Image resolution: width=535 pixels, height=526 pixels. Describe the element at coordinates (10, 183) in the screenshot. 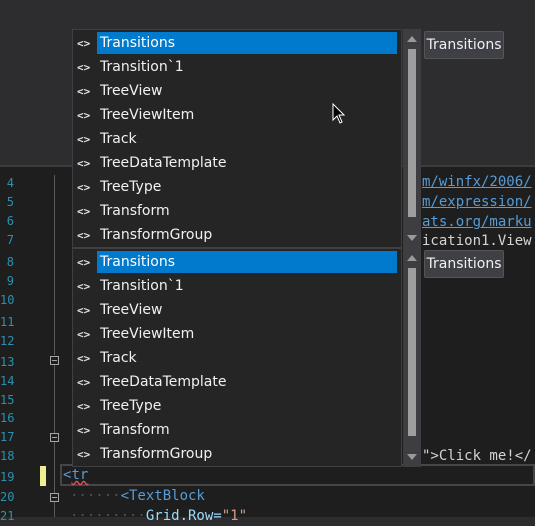

I see `line-number: 4` at that location.